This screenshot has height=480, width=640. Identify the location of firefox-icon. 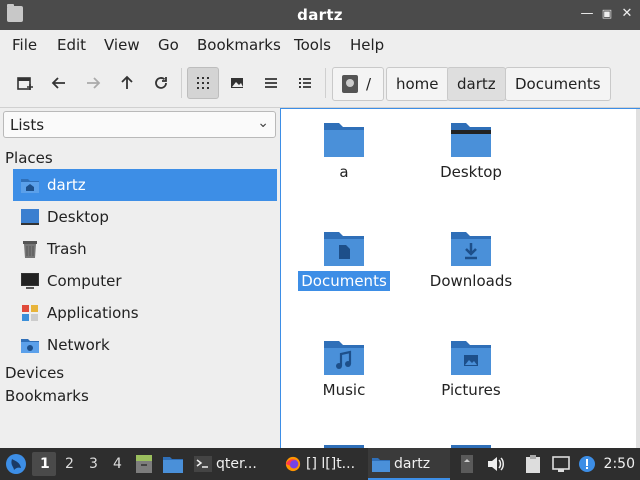
(293, 464).